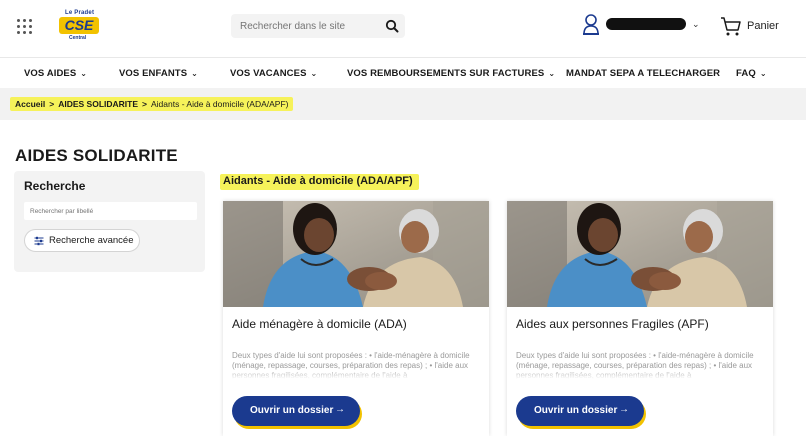  I want to click on logo-bottom-text: Central, so click(78, 38).